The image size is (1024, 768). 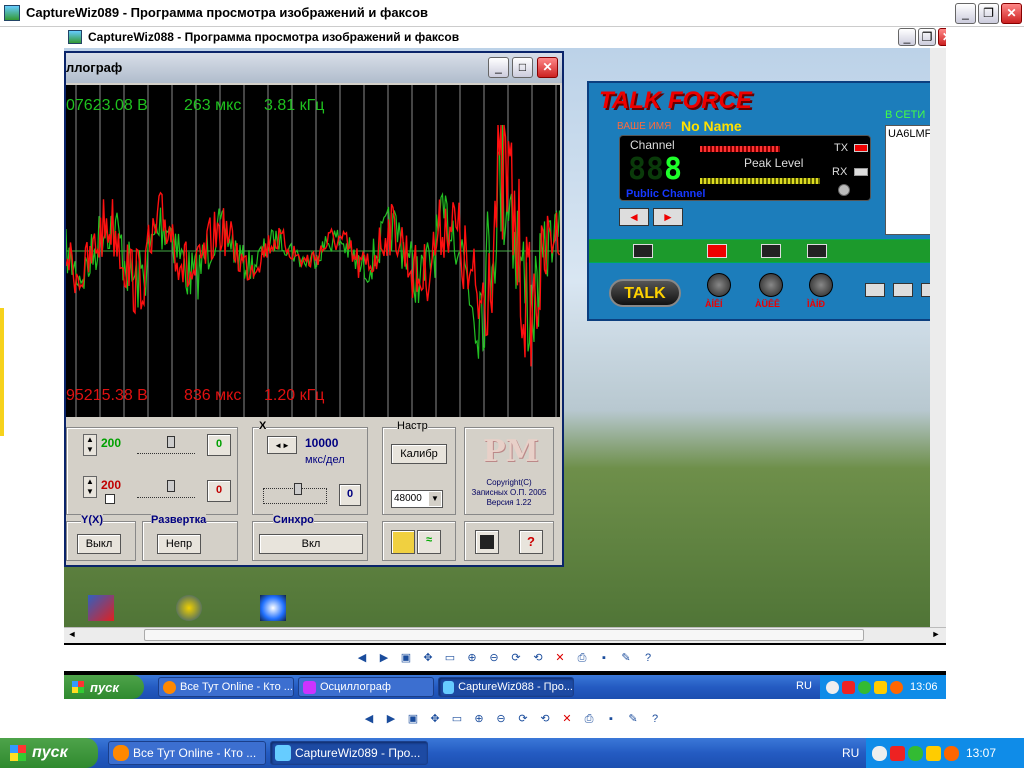 I want to click on x-offset-button: 0, so click(x=350, y=495).